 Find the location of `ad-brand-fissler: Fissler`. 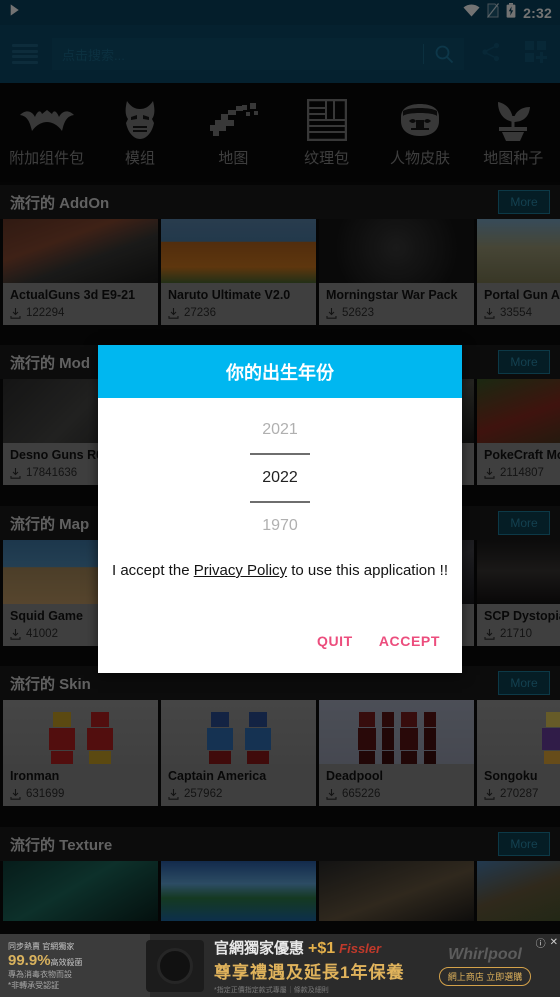

ad-brand-fissler: Fissler is located at coordinates (360, 948).